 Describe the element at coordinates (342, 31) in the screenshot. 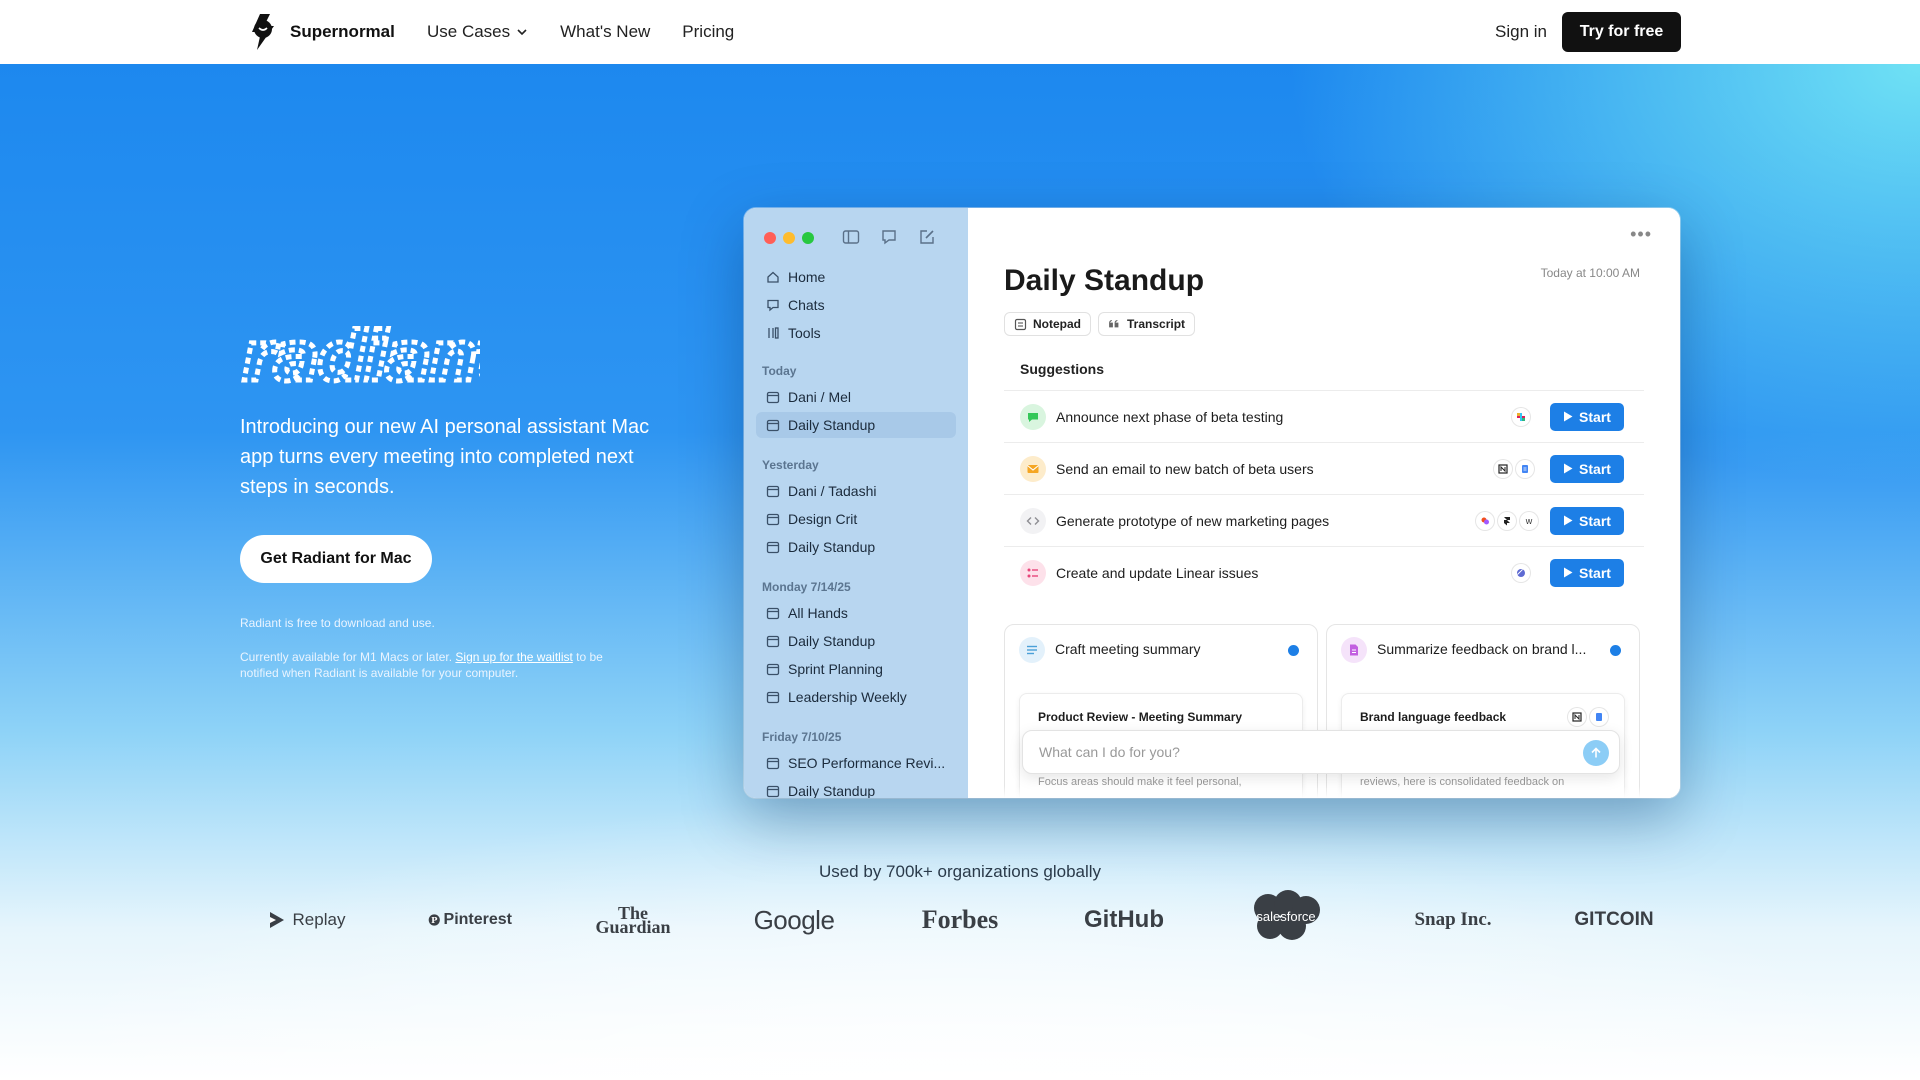

I see `brand-name: Supernormal` at that location.